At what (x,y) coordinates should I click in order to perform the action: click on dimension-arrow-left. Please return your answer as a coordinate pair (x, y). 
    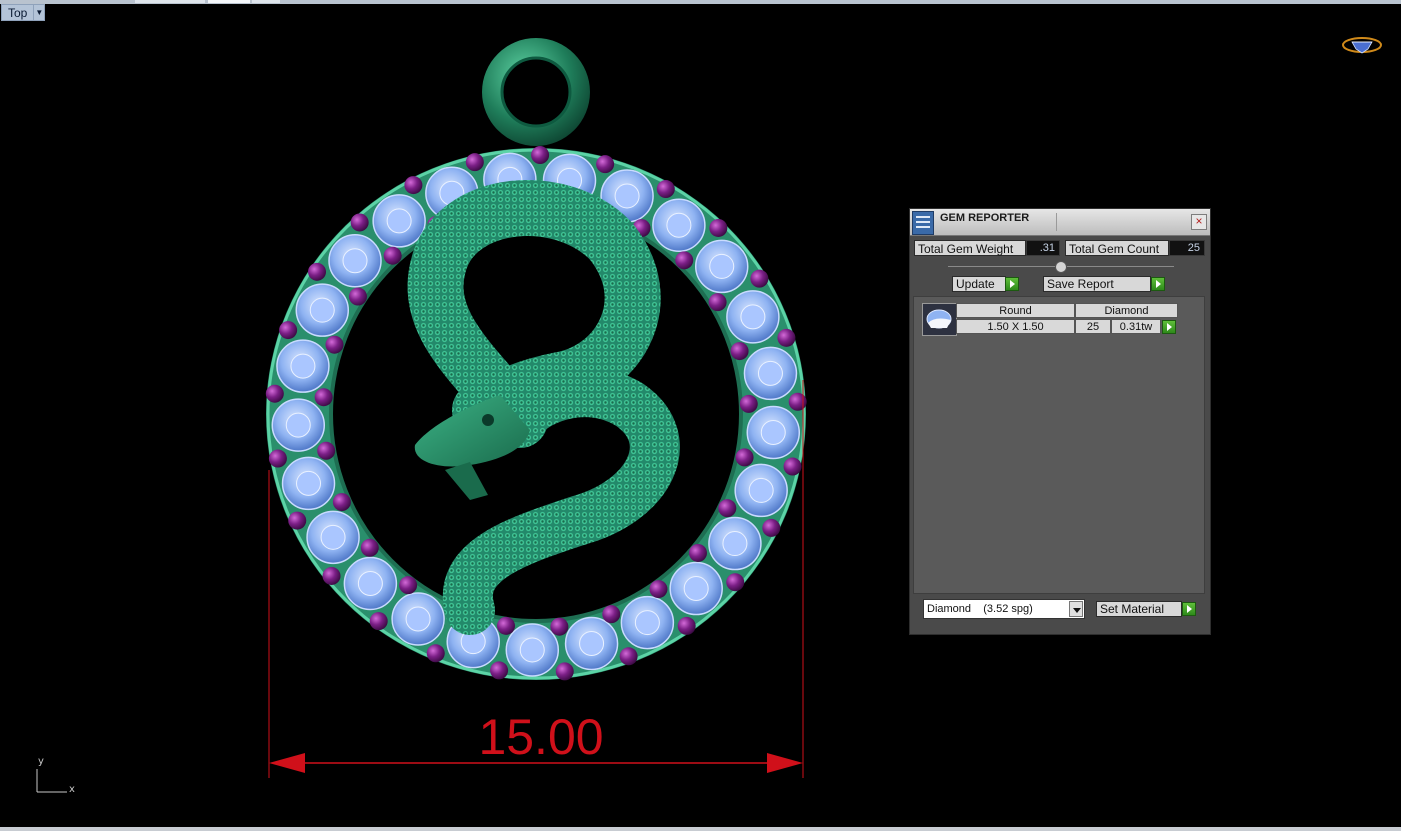
    Looking at the image, I should click on (287, 763).